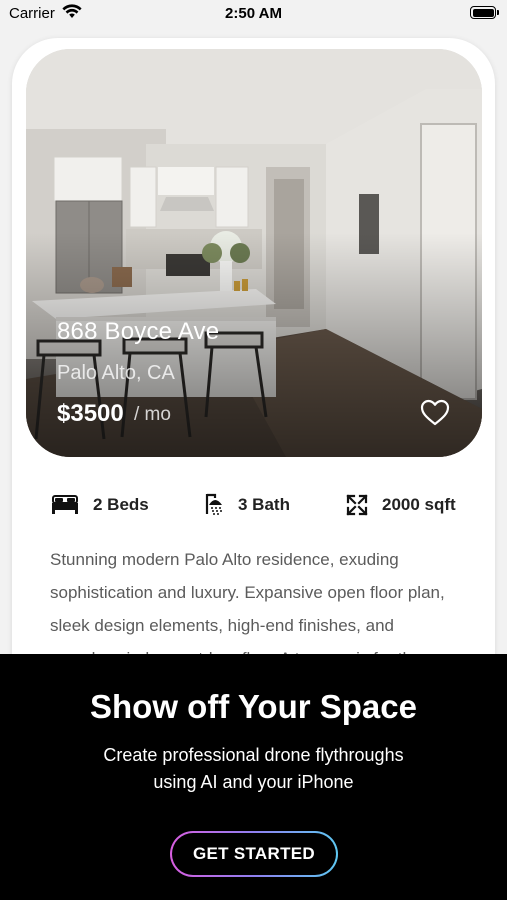 Image resolution: width=507 pixels, height=900 pixels. Describe the element at coordinates (121, 504) in the screenshot. I see `beds-label: 2 Beds` at that location.